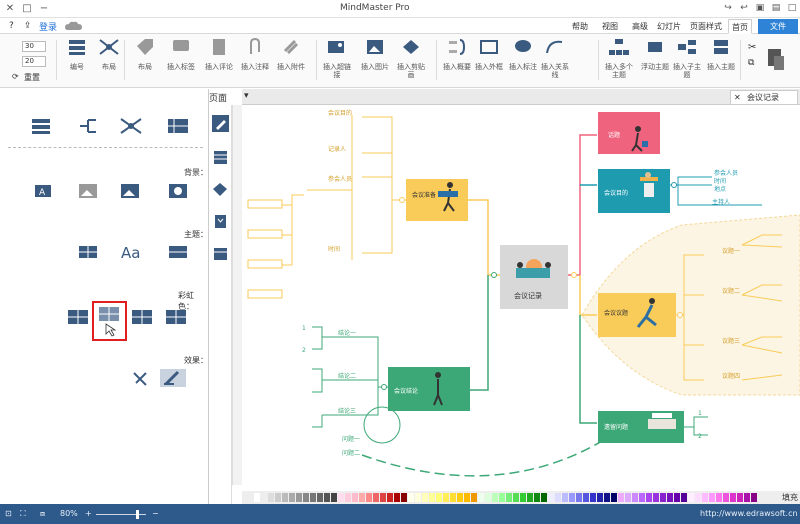  What do you see at coordinates (173, 378) in the screenshot?
I see `effect-shadow-icon` at bounding box center [173, 378].